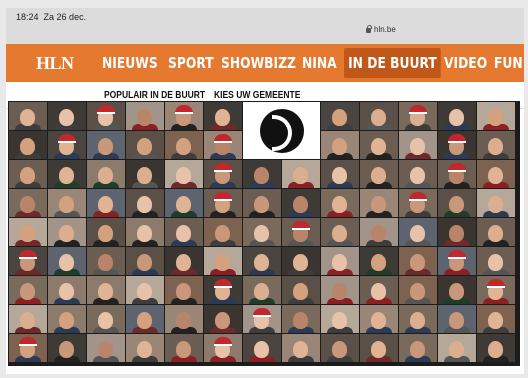 This screenshot has height=378, width=528. Describe the element at coordinates (55, 63) in the screenshot. I see `hln-logo: HLN` at that location.